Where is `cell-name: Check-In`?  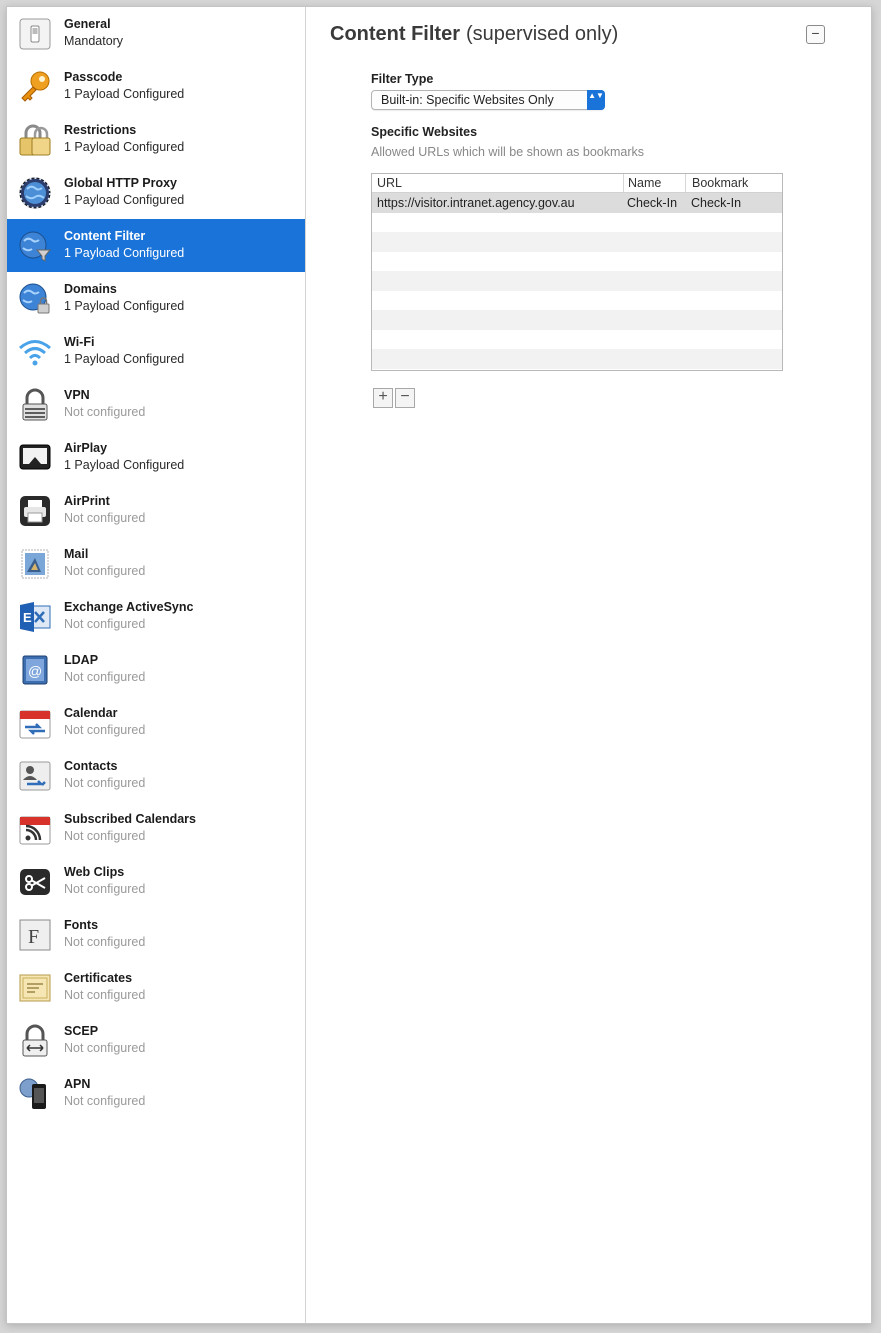 cell-name: Check-In is located at coordinates (652, 203).